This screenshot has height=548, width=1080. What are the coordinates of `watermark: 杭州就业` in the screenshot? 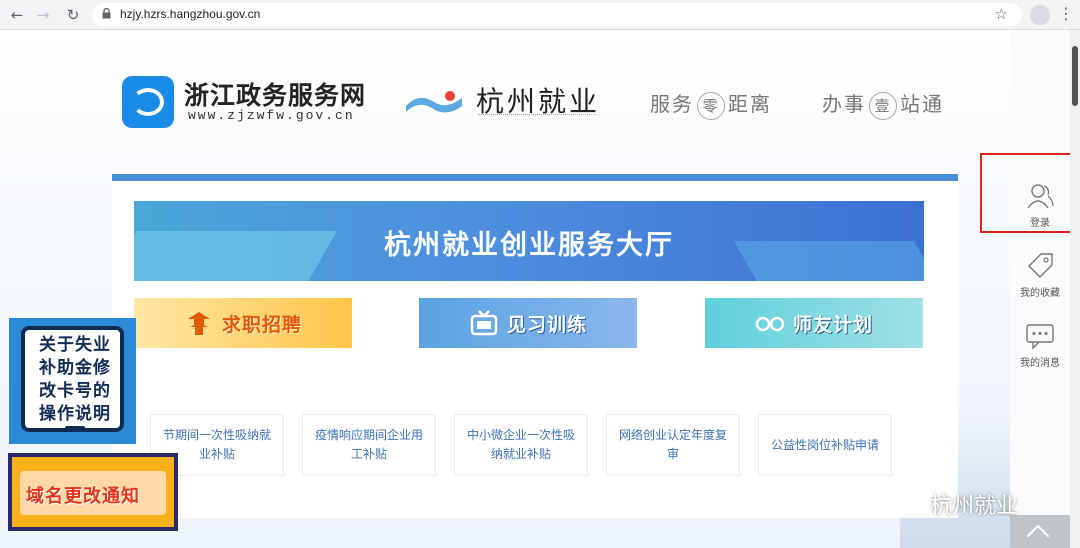 It's located at (955, 504).